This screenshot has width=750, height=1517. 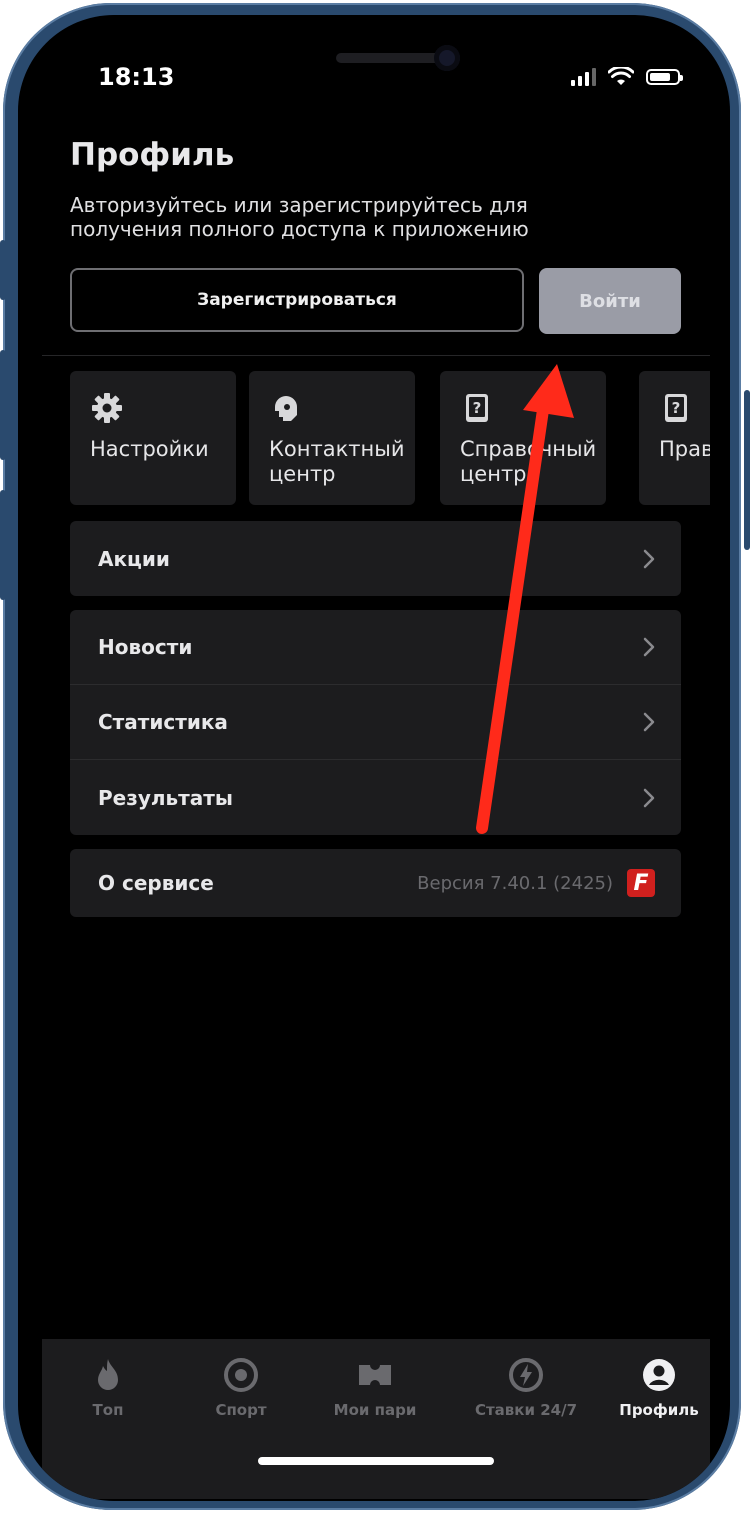 What do you see at coordinates (659, 1375) in the screenshot?
I see `user-icon` at bounding box center [659, 1375].